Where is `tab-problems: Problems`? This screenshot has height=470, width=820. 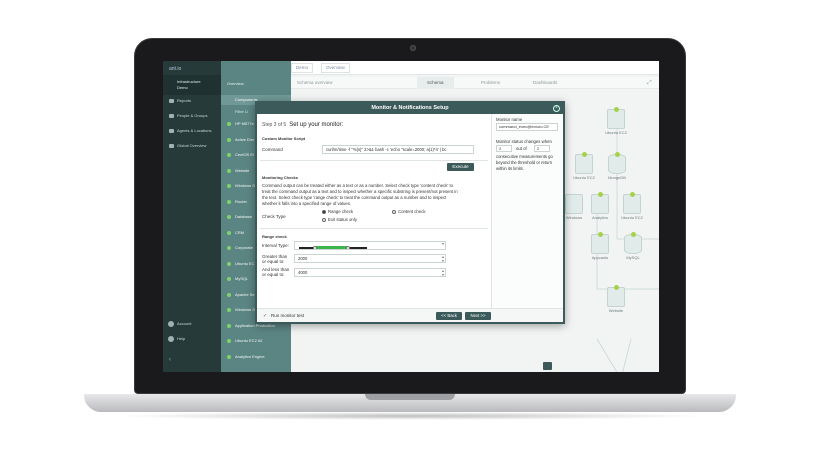 tab-problems: Problems is located at coordinates (490, 83).